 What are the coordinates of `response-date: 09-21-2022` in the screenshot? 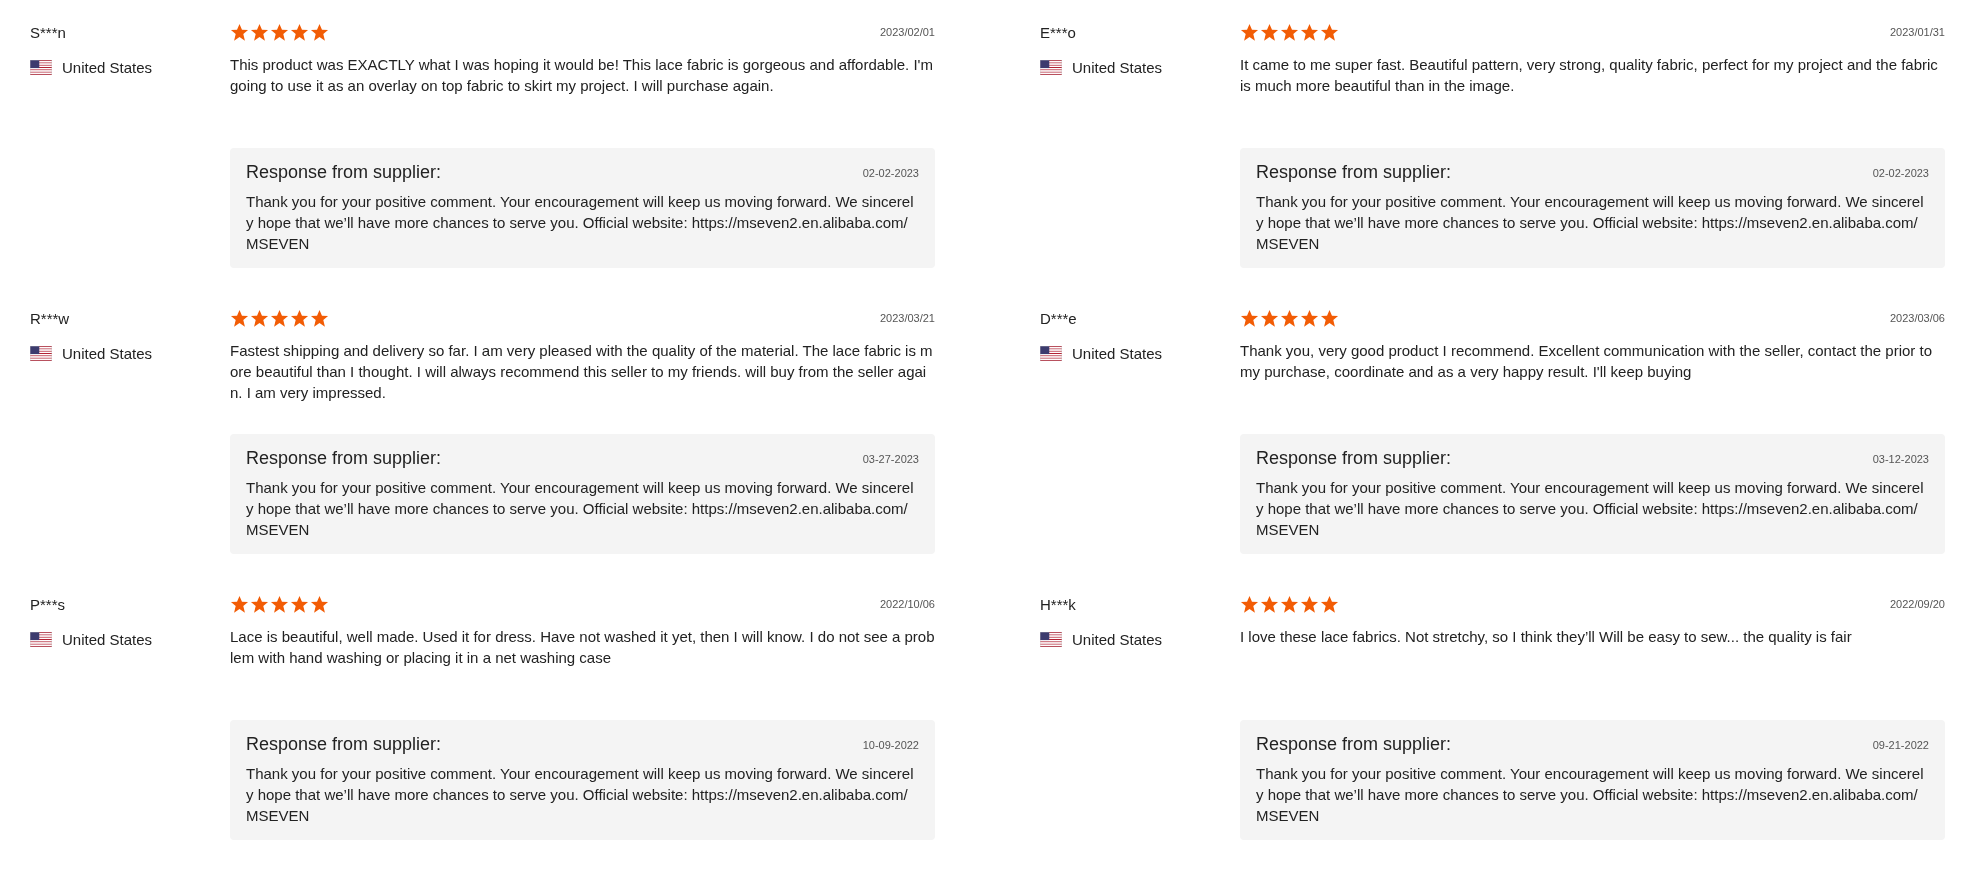 It's located at (1900, 744).